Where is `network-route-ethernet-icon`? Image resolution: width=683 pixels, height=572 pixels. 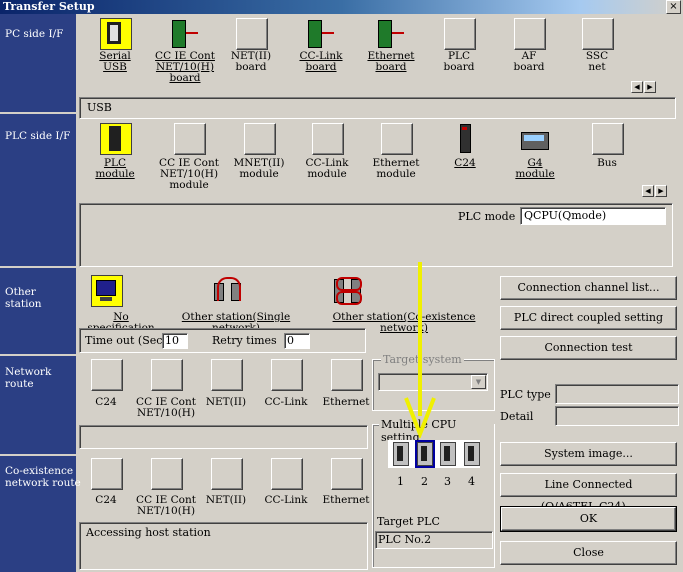 network-route-ethernet-icon is located at coordinates (347, 375).